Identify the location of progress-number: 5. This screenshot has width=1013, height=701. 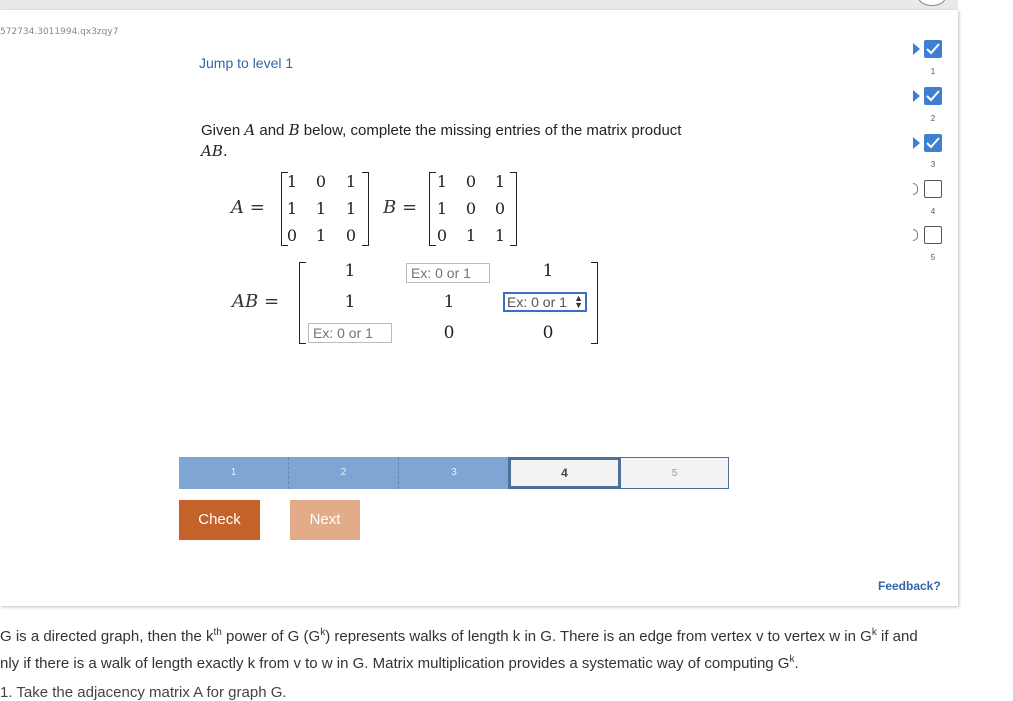
(933, 257).